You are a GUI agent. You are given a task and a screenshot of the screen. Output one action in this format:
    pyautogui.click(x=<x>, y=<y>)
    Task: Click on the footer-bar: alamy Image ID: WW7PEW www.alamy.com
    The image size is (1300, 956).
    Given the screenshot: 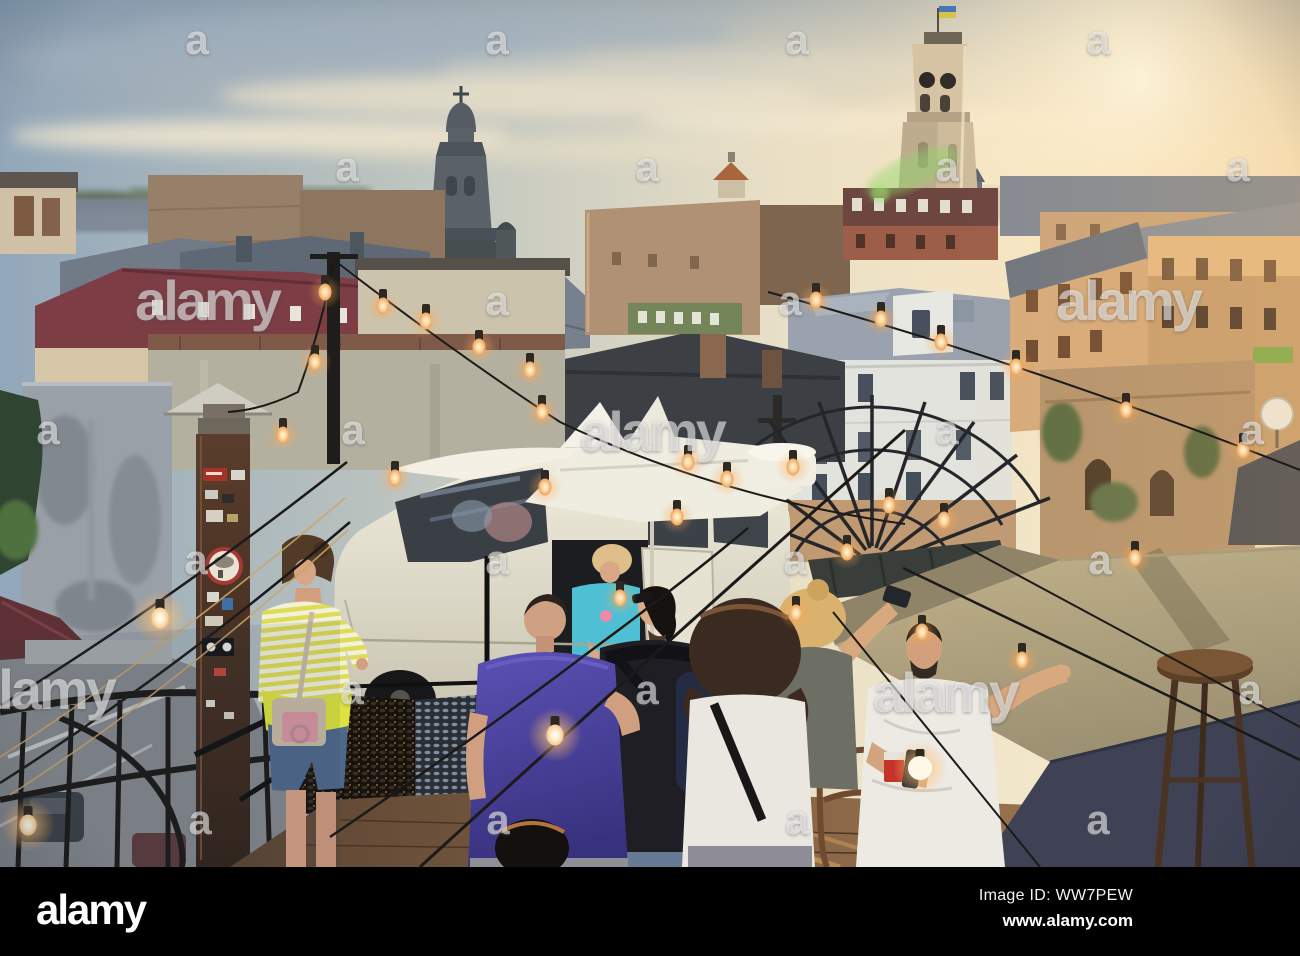 What is the action you would take?
    pyautogui.click(x=650, y=911)
    